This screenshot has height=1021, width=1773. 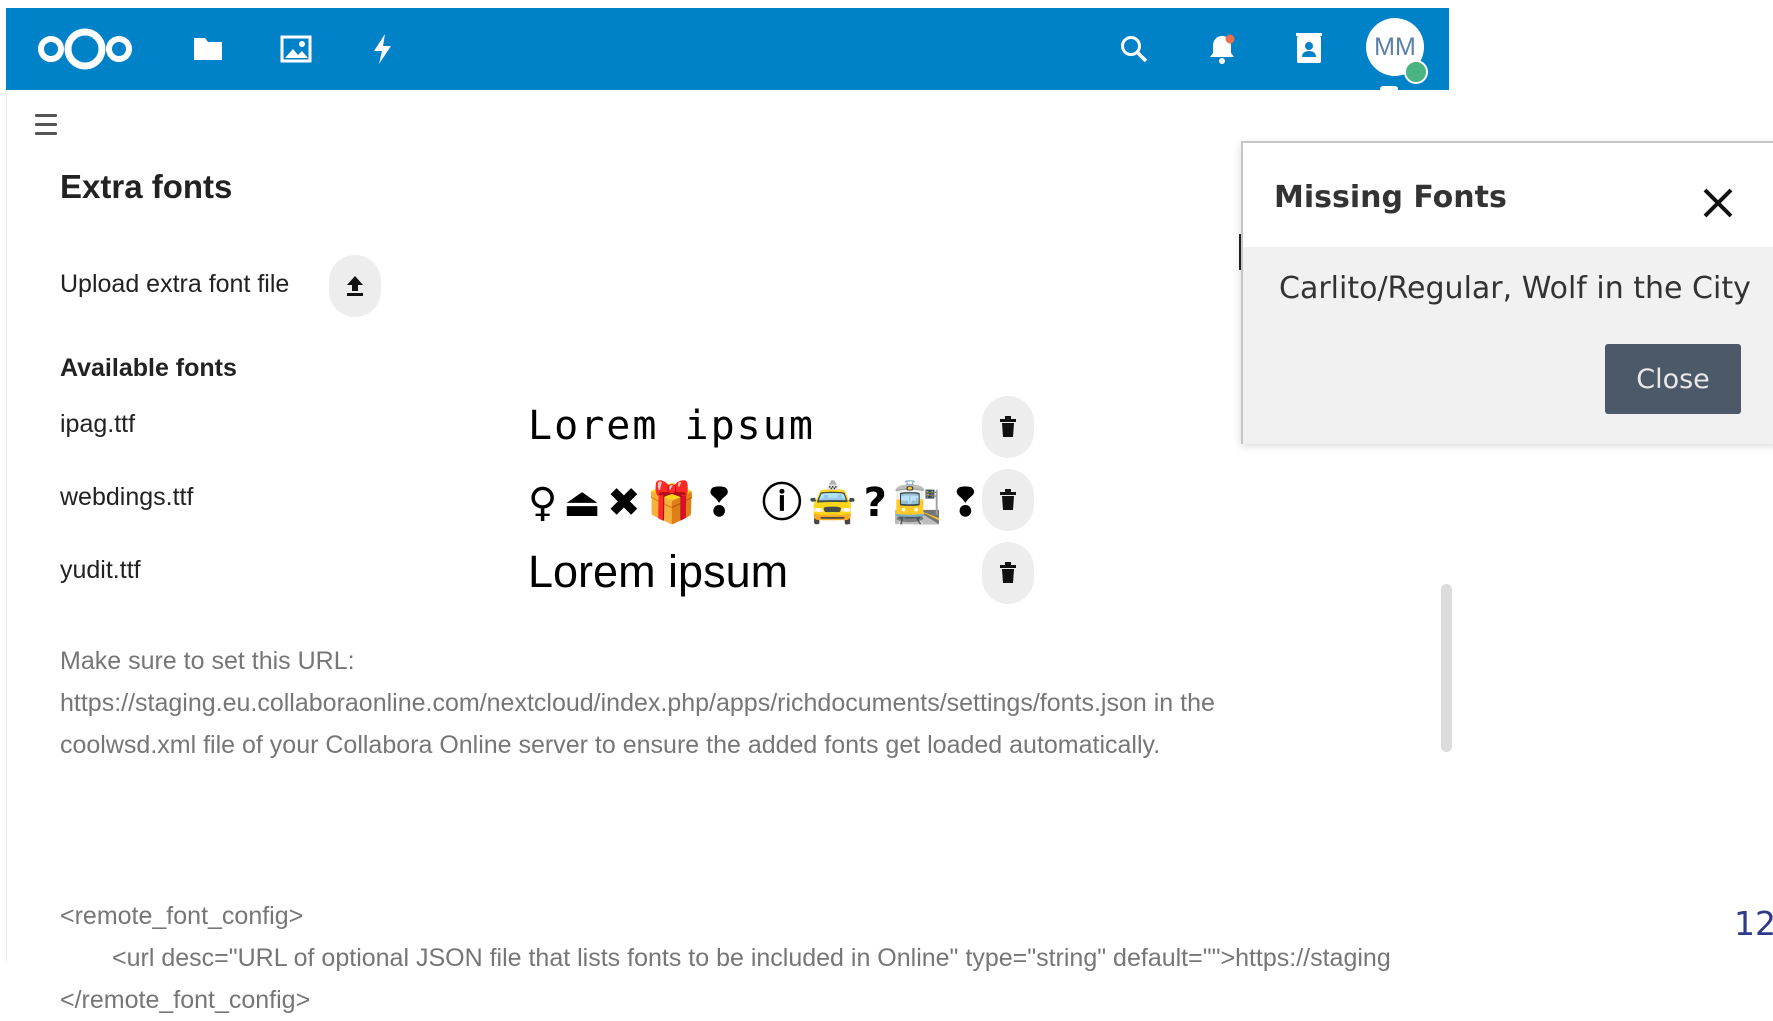 I want to click on dialog-message: Carlito/Regular, Wolf in the City, so click(x=1515, y=288).